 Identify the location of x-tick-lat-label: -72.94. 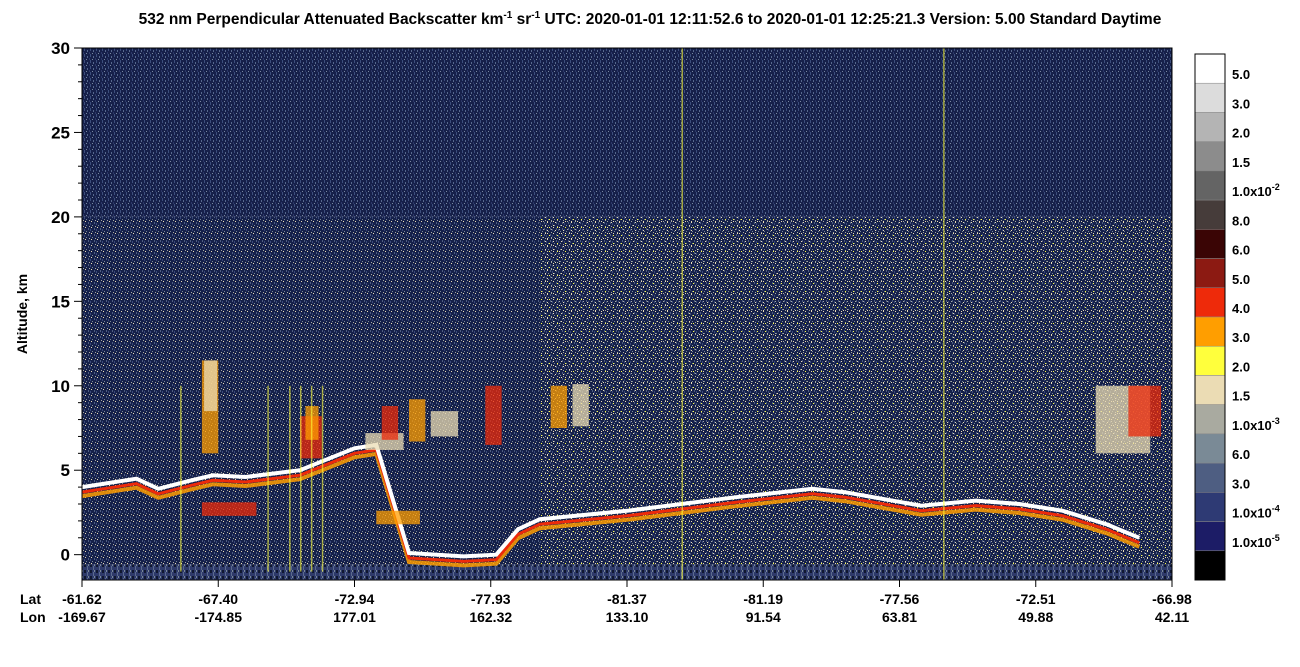
(355, 599).